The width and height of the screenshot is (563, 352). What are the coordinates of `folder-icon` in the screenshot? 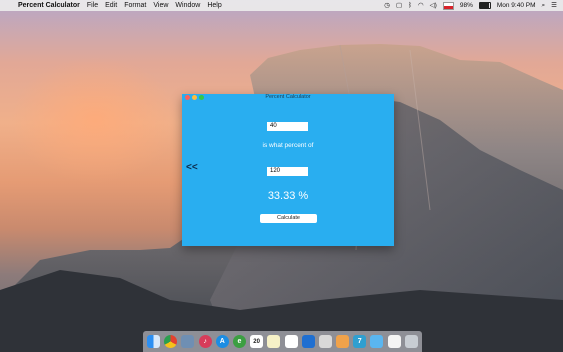 It's located at (377, 341).